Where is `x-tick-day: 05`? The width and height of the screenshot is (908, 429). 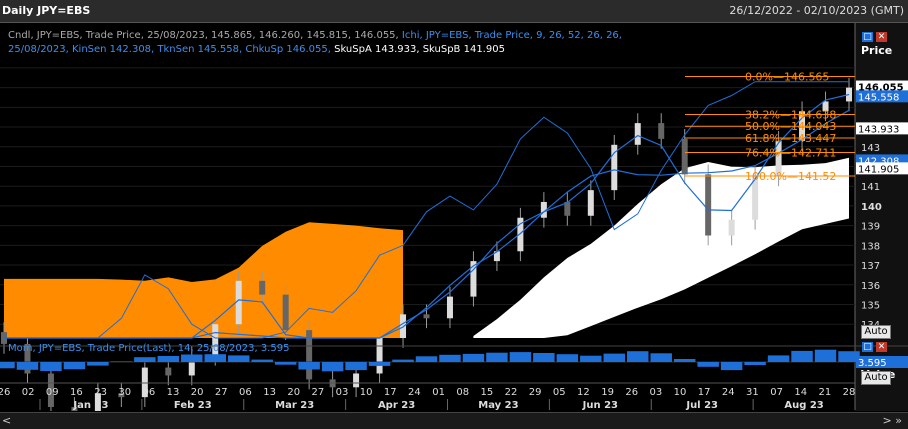
x-tick-day: 05 is located at coordinates (559, 392).